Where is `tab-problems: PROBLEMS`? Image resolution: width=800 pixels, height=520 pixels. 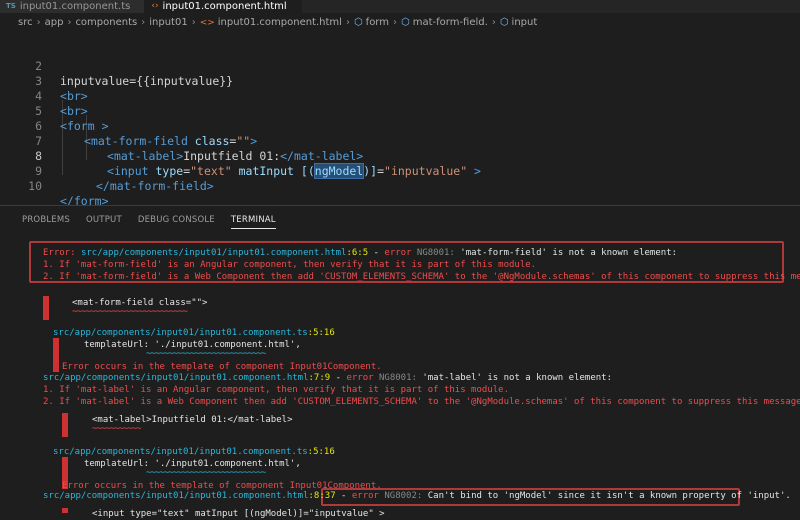 tab-problems: PROBLEMS is located at coordinates (46, 220).